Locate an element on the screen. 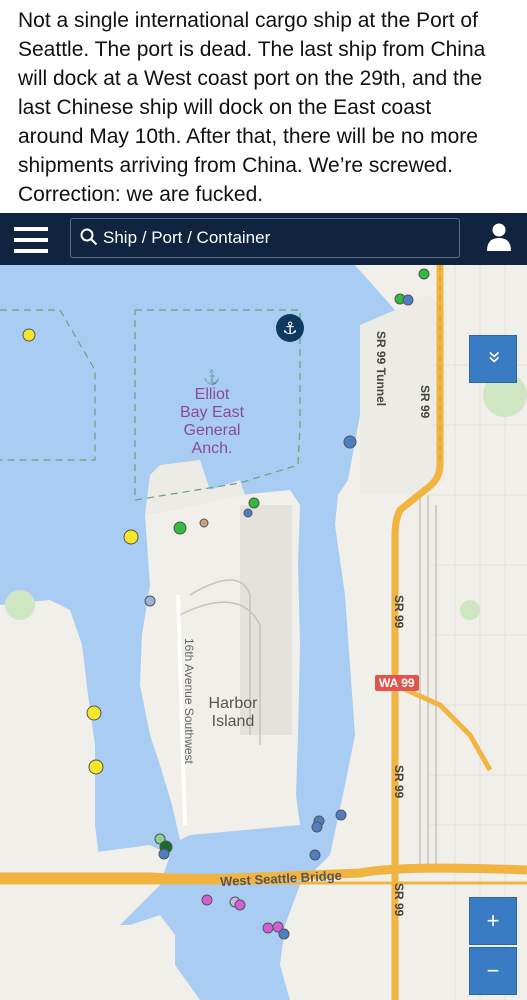  sr99-label-c: SR 99 is located at coordinates (399, 782).